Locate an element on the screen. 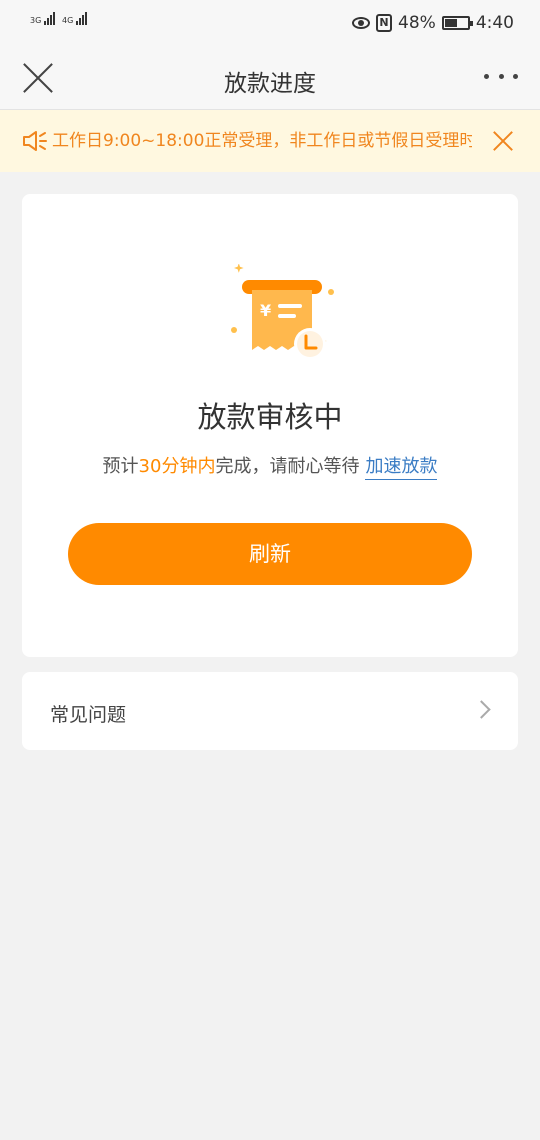 This screenshot has width=540, height=1140. refresh-button: 刷新 is located at coordinates (270, 554).